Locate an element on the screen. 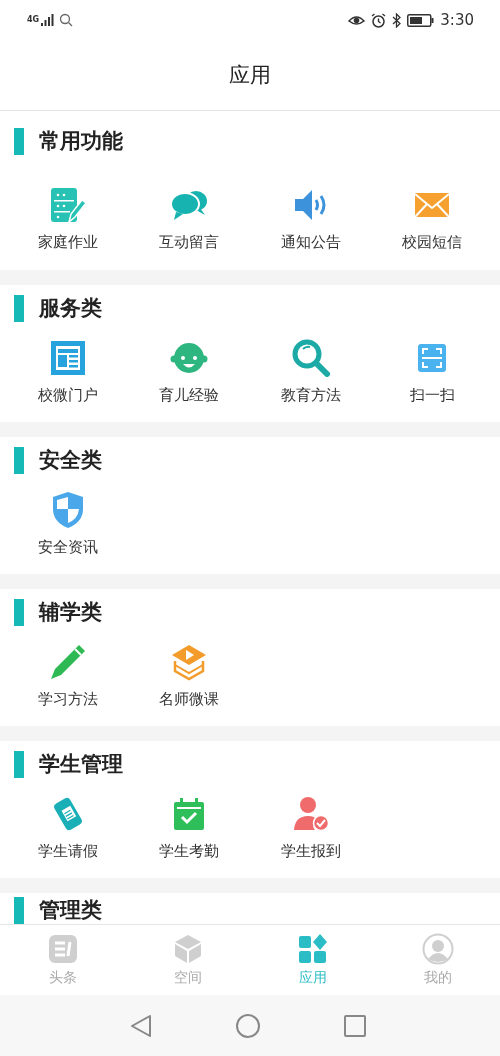  app-shortcut: 家庭作业 is located at coordinates (68, 219).